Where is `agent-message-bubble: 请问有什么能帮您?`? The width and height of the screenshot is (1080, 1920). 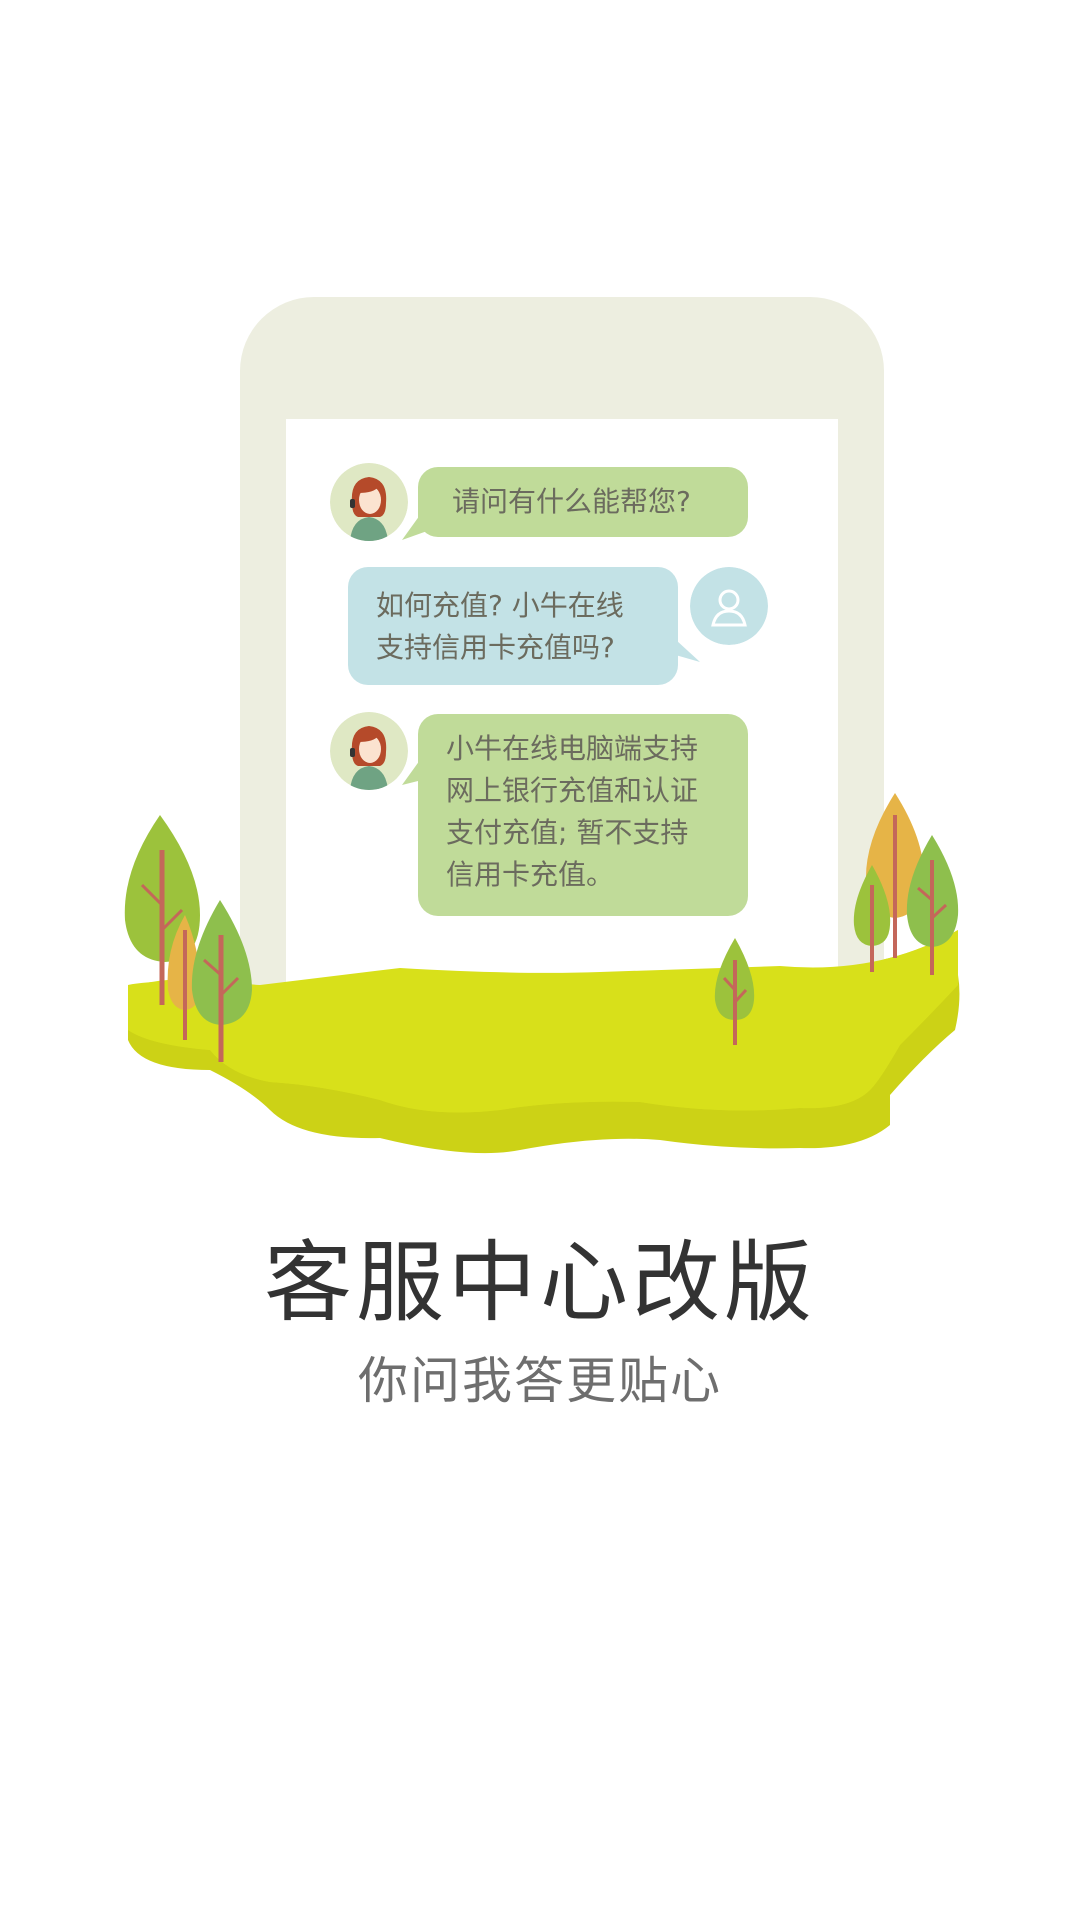
agent-message-bubble: 请问有什么能帮您? is located at coordinates (583, 502).